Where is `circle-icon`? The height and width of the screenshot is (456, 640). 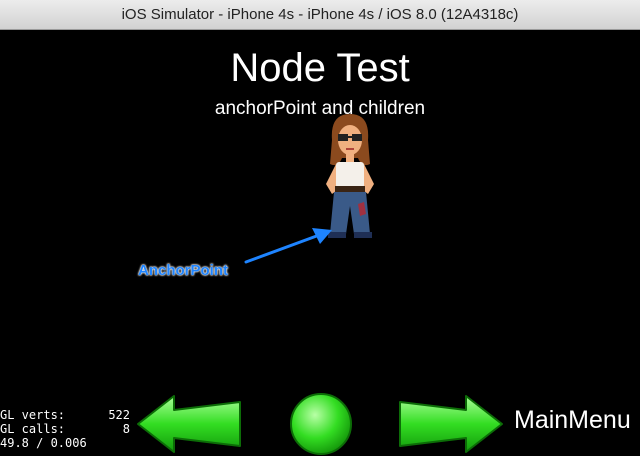 circle-icon is located at coordinates (321, 424).